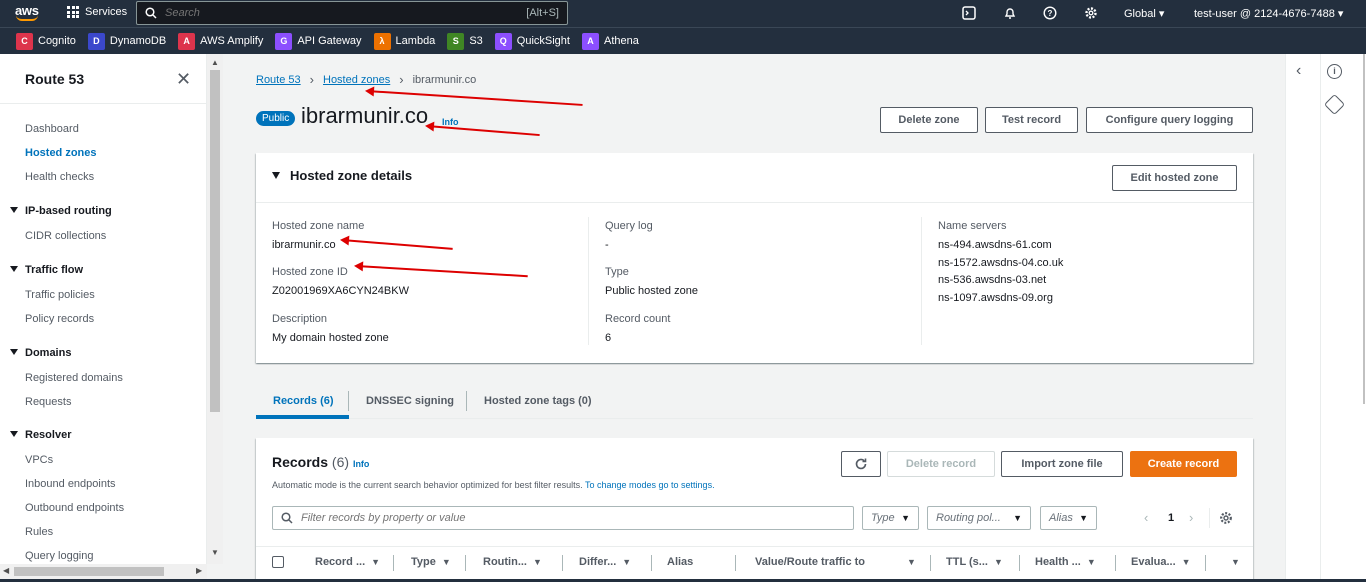 This screenshot has height=582, width=1366. I want to click on details-toggle: Hosted zone details, so click(342, 175).